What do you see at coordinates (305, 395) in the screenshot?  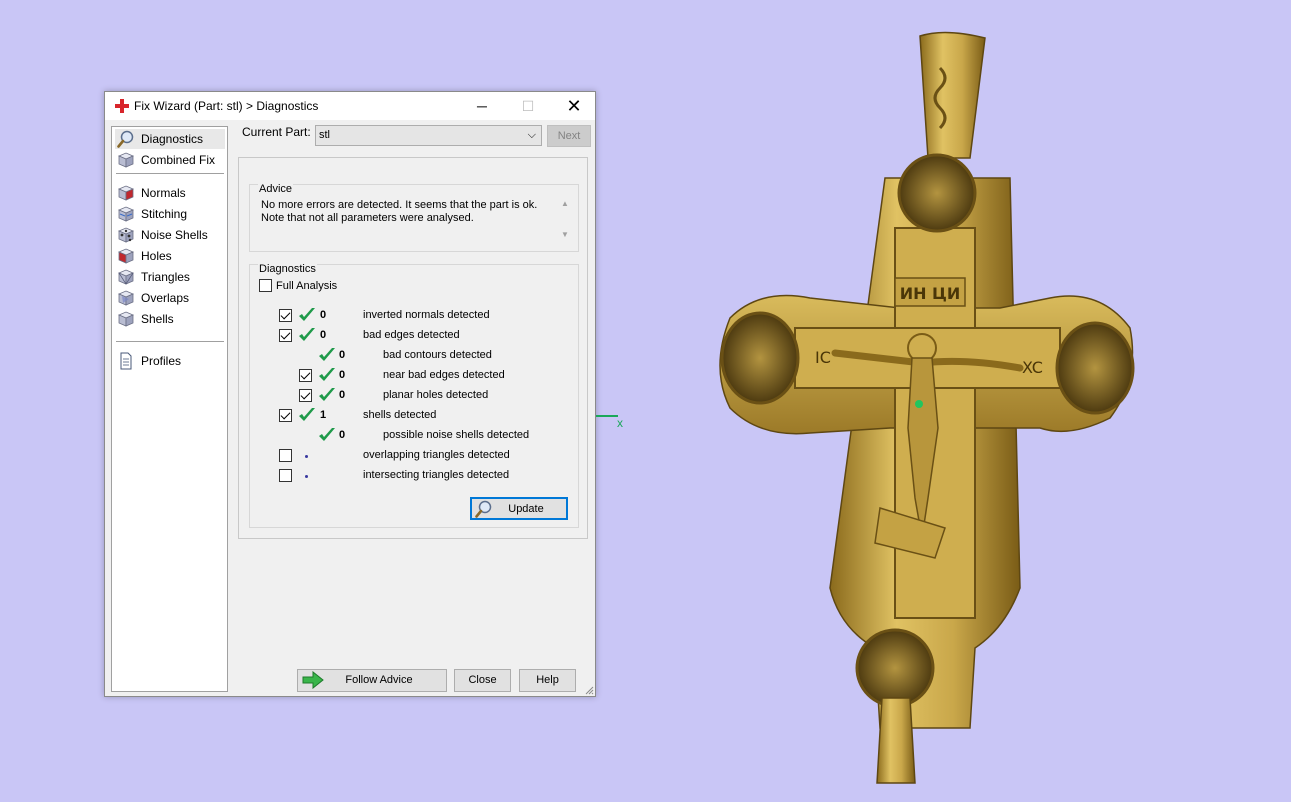 I see `planar-holes-checkbox` at bounding box center [305, 395].